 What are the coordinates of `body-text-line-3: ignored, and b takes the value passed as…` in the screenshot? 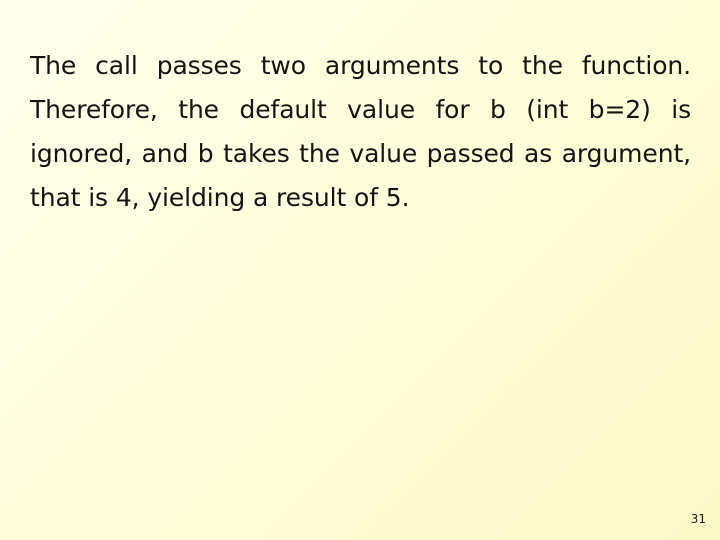 It's located at (360, 153).